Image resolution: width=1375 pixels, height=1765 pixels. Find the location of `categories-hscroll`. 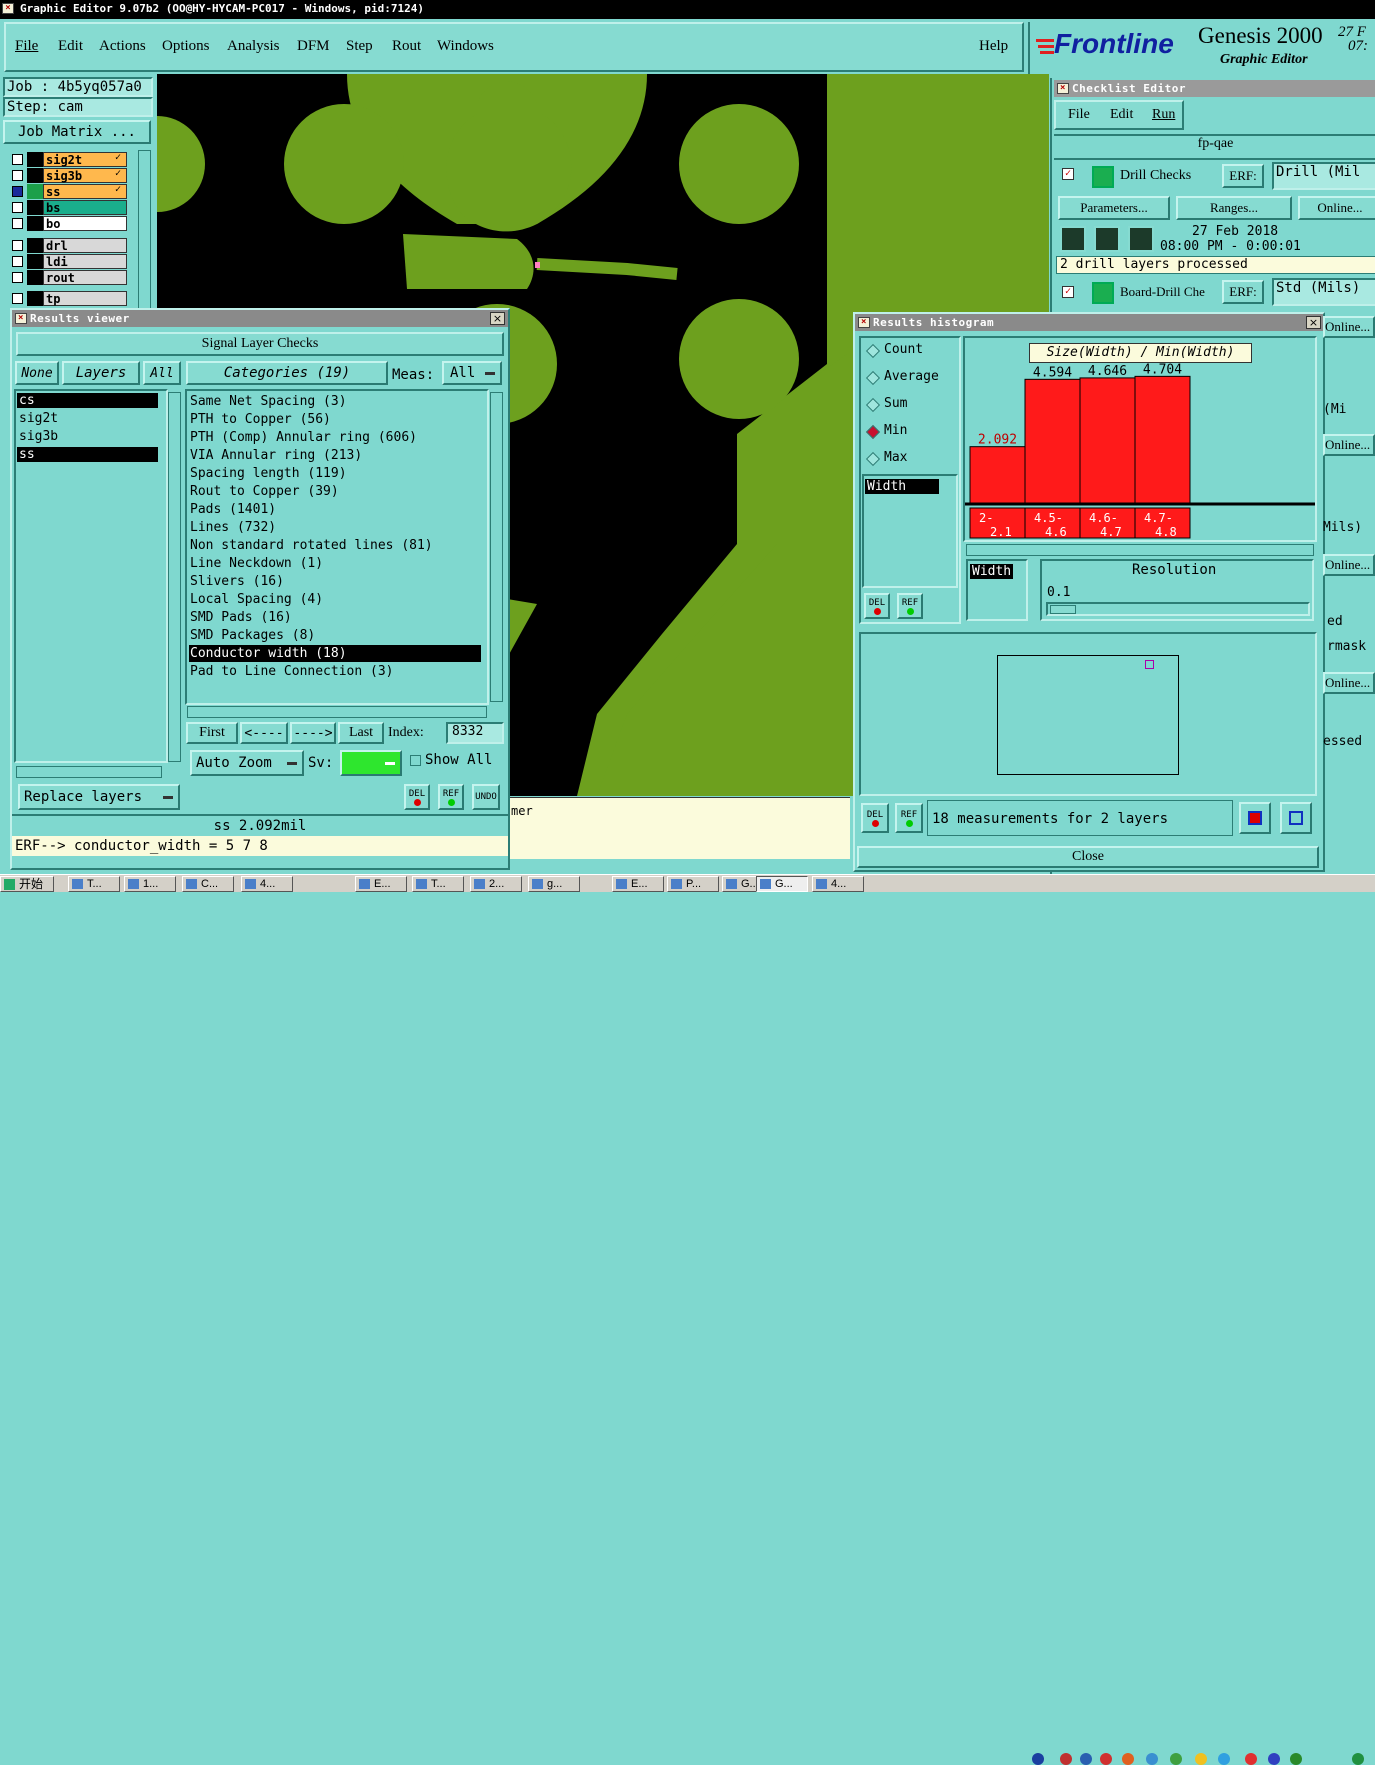

categories-hscroll is located at coordinates (337, 712).